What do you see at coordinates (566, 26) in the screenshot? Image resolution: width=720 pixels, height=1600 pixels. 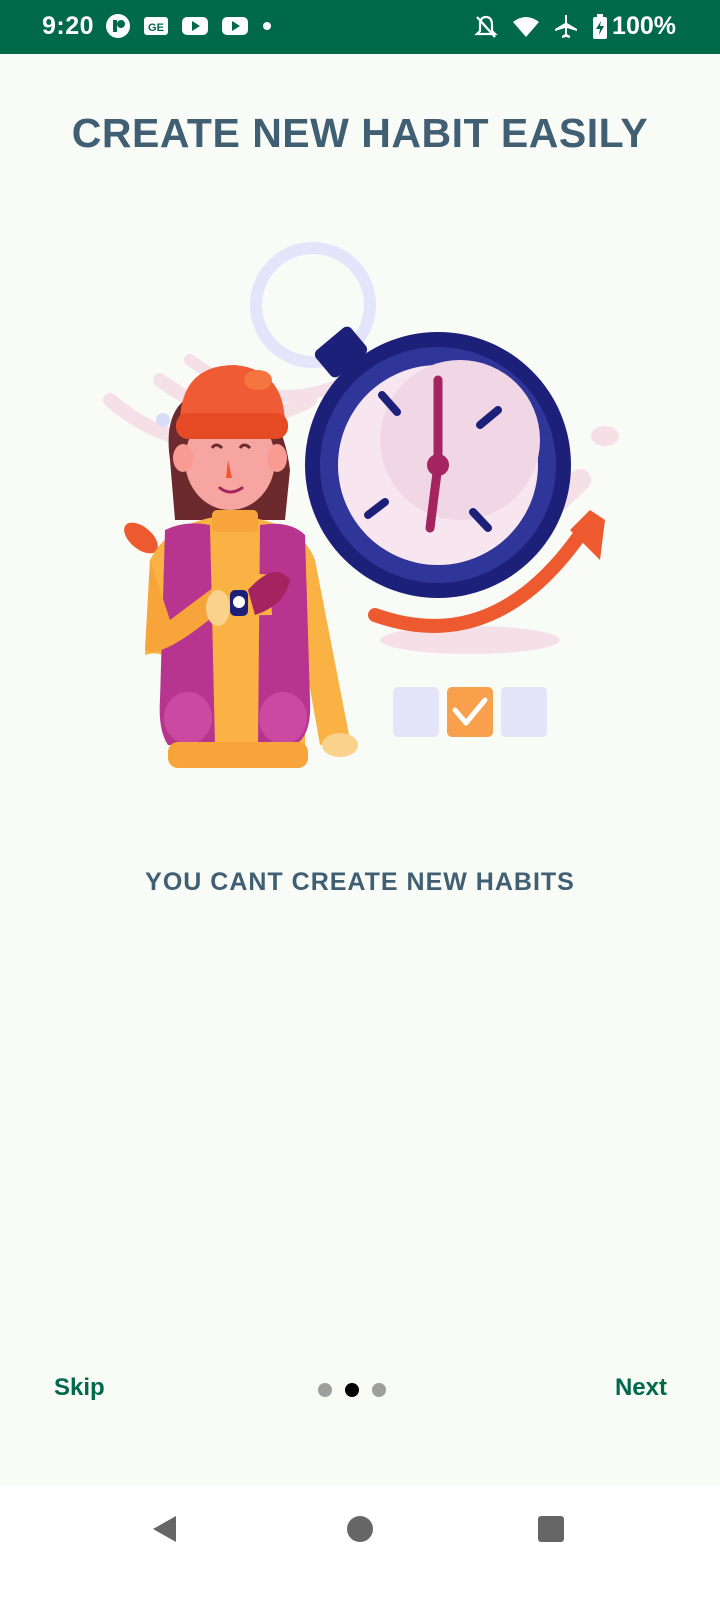 I see `airplane-mode-icon` at bounding box center [566, 26].